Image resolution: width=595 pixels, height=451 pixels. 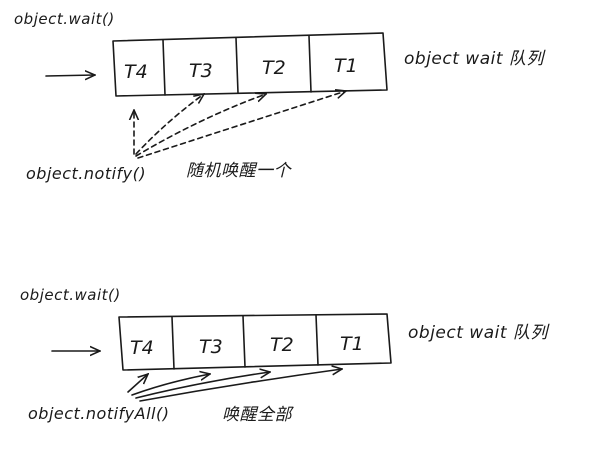 I want to click on note-label: 随机唤醒一个, so click(x=238, y=171).